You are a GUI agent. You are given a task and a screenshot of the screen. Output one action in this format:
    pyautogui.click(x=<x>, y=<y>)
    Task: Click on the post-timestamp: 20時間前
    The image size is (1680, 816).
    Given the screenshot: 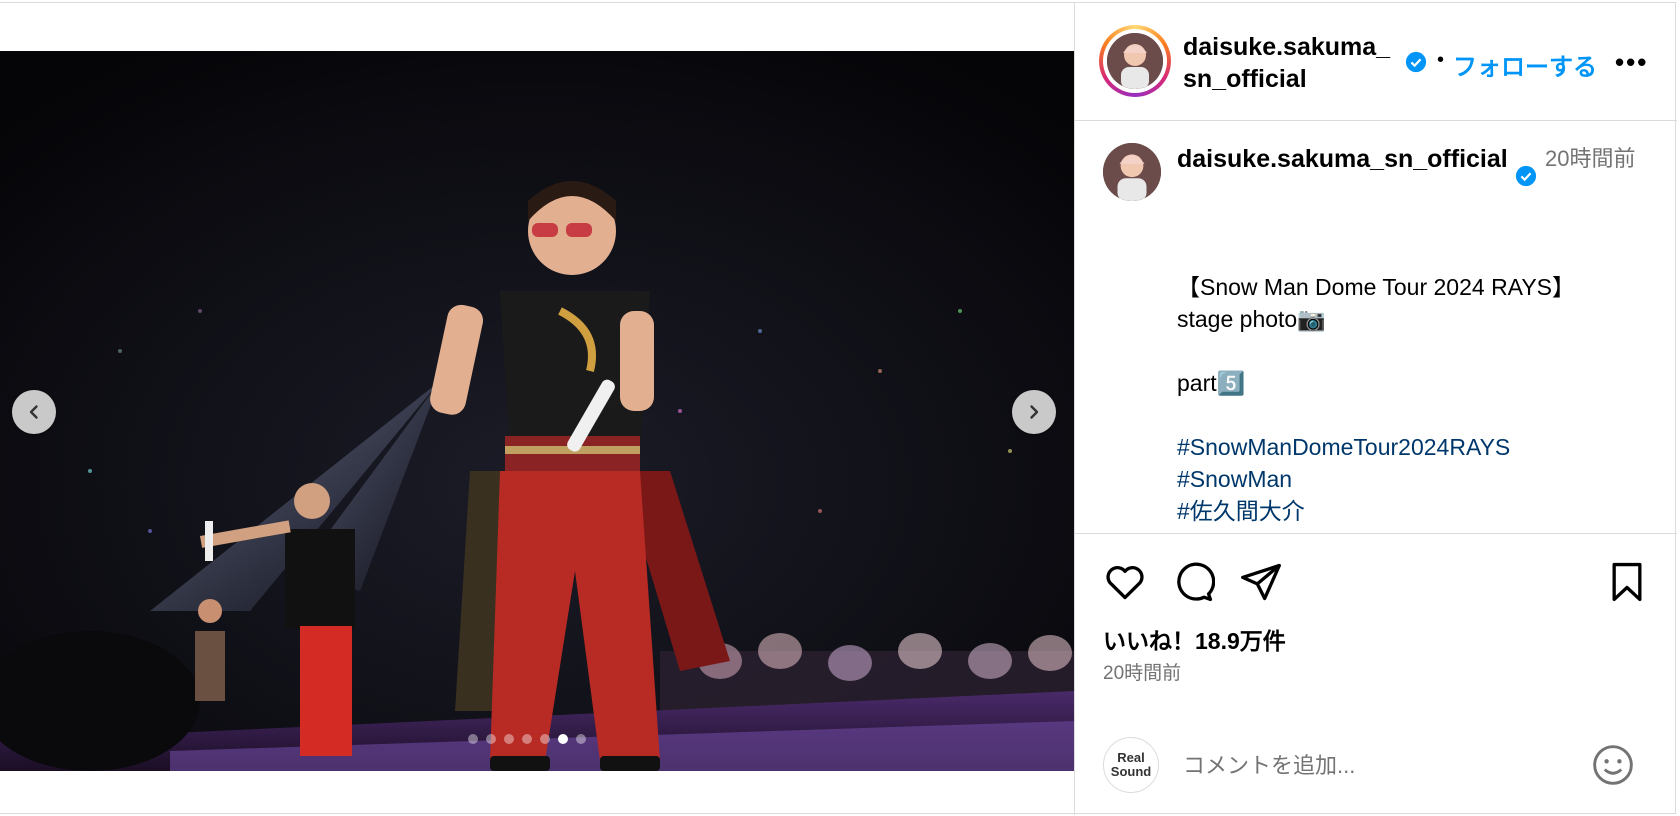 What is the action you would take?
    pyautogui.click(x=1142, y=671)
    